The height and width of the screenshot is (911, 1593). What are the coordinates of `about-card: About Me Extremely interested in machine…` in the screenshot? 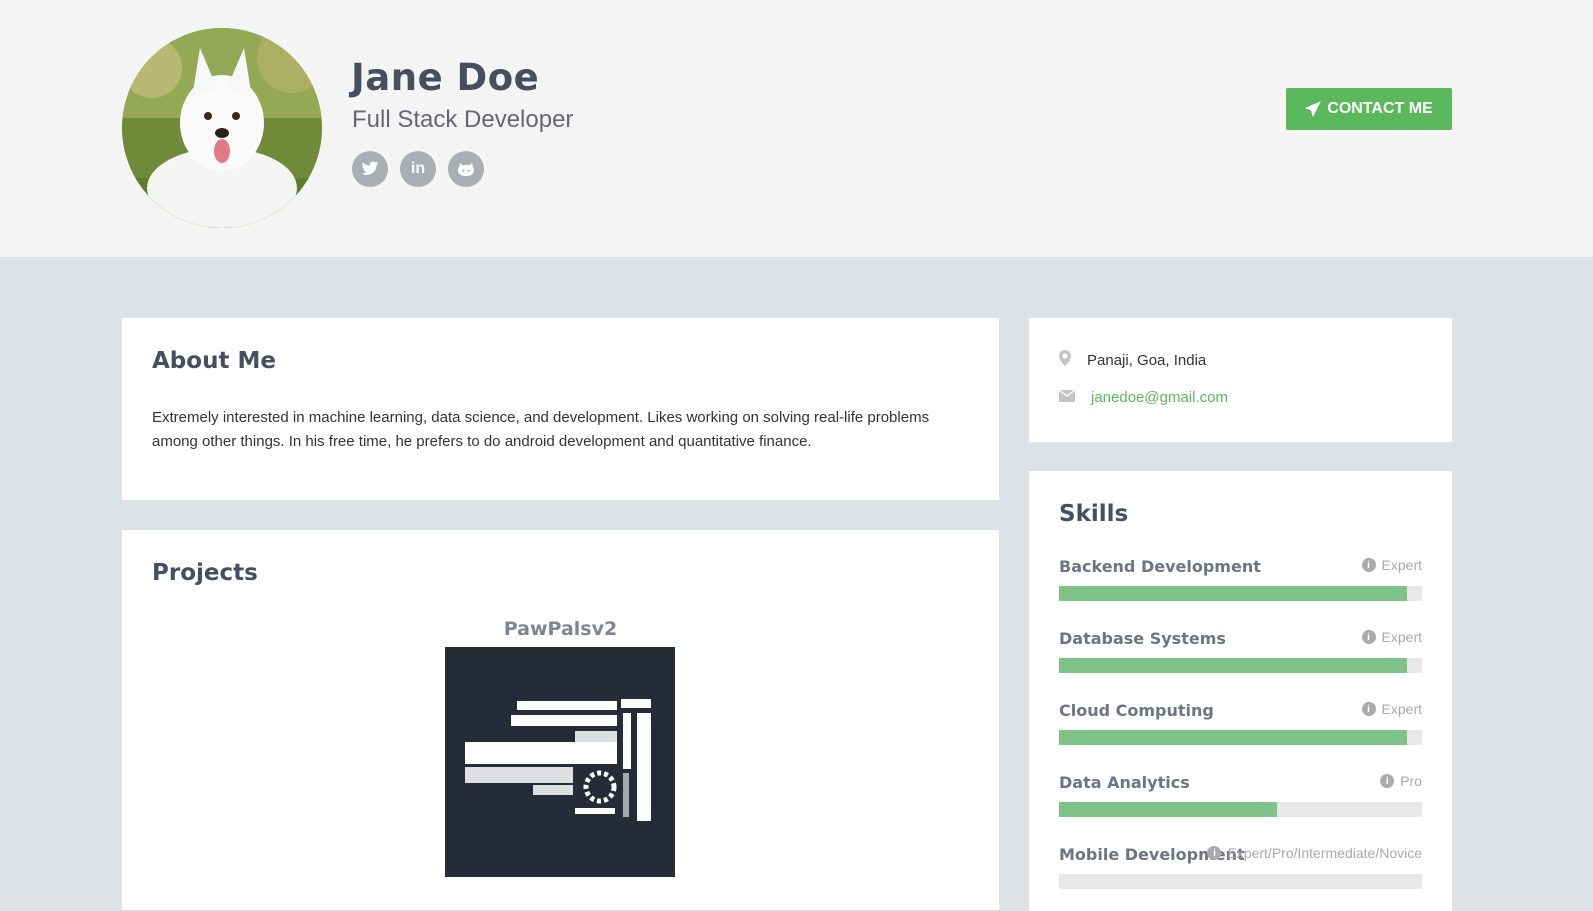 It's located at (560, 409).